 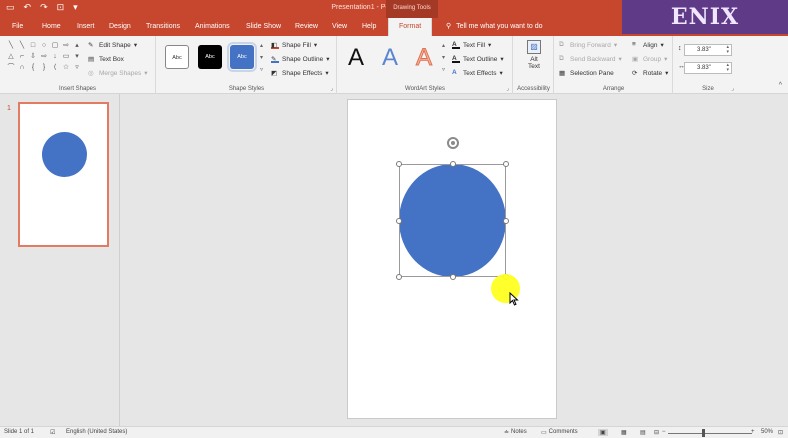 I want to click on resize-handle-bottom-left, so click(x=399, y=277).